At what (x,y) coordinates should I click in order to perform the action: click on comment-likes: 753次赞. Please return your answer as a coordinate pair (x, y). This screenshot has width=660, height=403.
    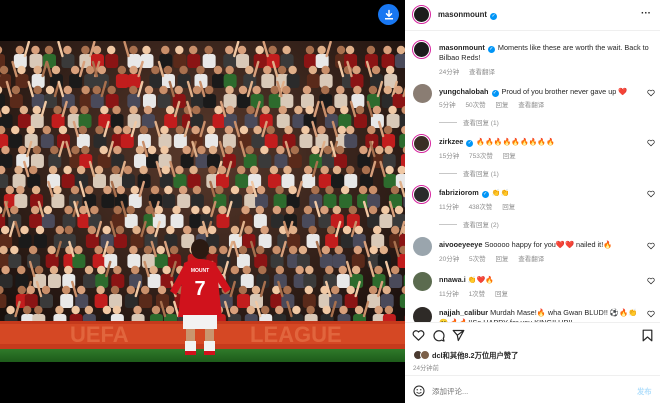
    Looking at the image, I should click on (481, 156).